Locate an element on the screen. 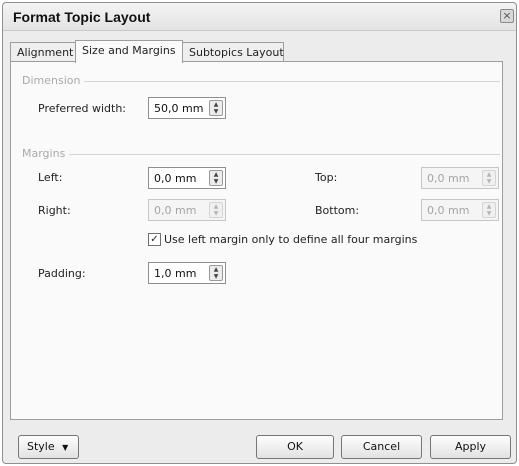 The image size is (519, 466). apply-button-label: Apply is located at coordinates (470, 446).